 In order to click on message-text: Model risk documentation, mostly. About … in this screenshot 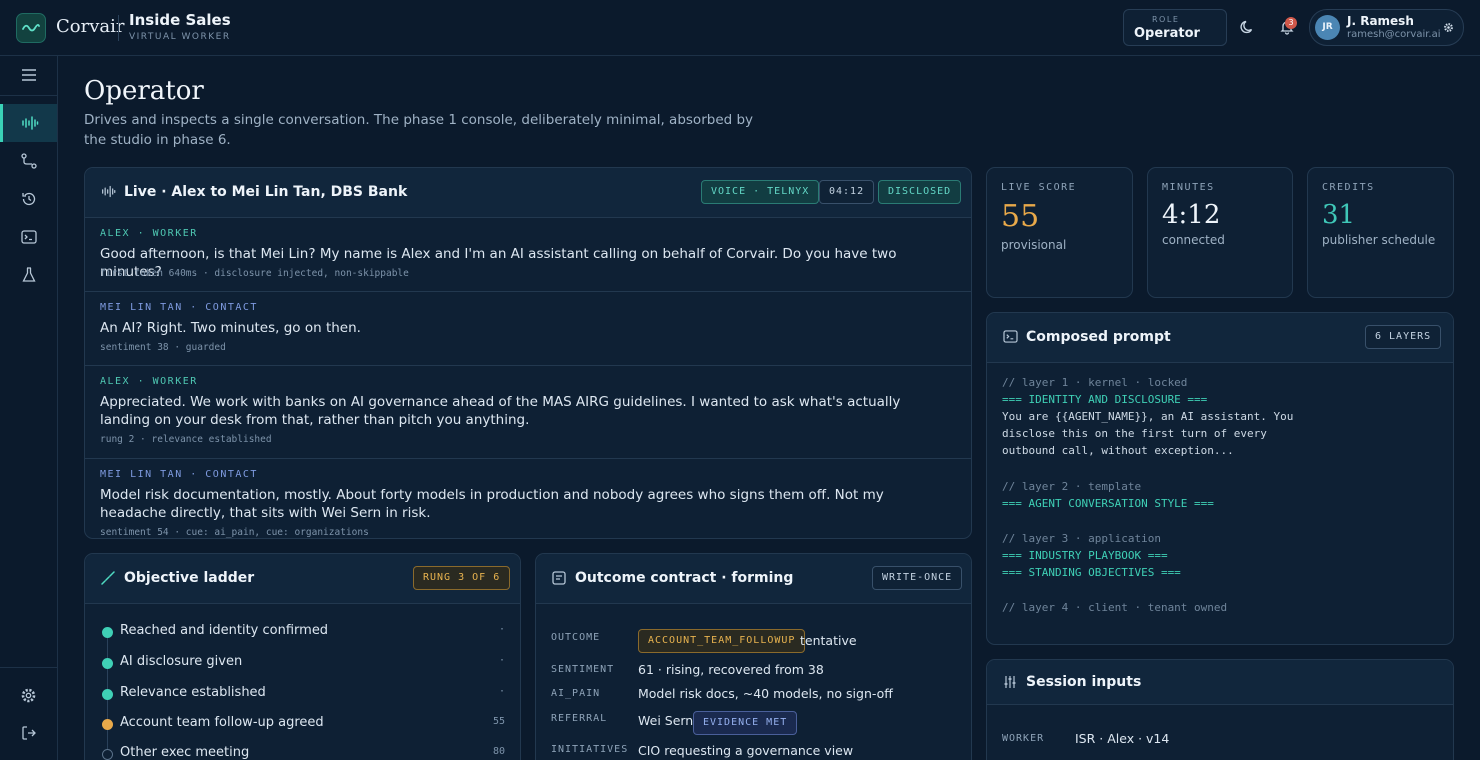, I will do `click(492, 504)`.